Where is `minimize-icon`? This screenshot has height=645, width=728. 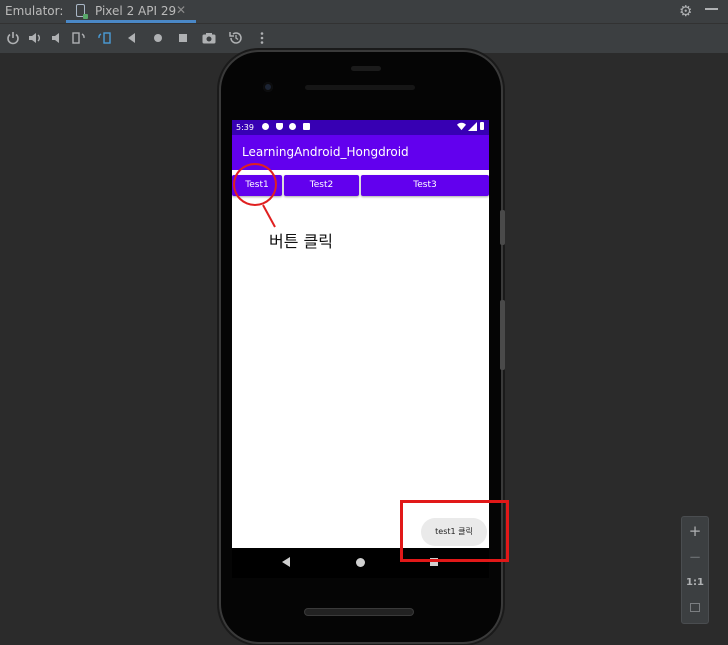 minimize-icon is located at coordinates (711, 9).